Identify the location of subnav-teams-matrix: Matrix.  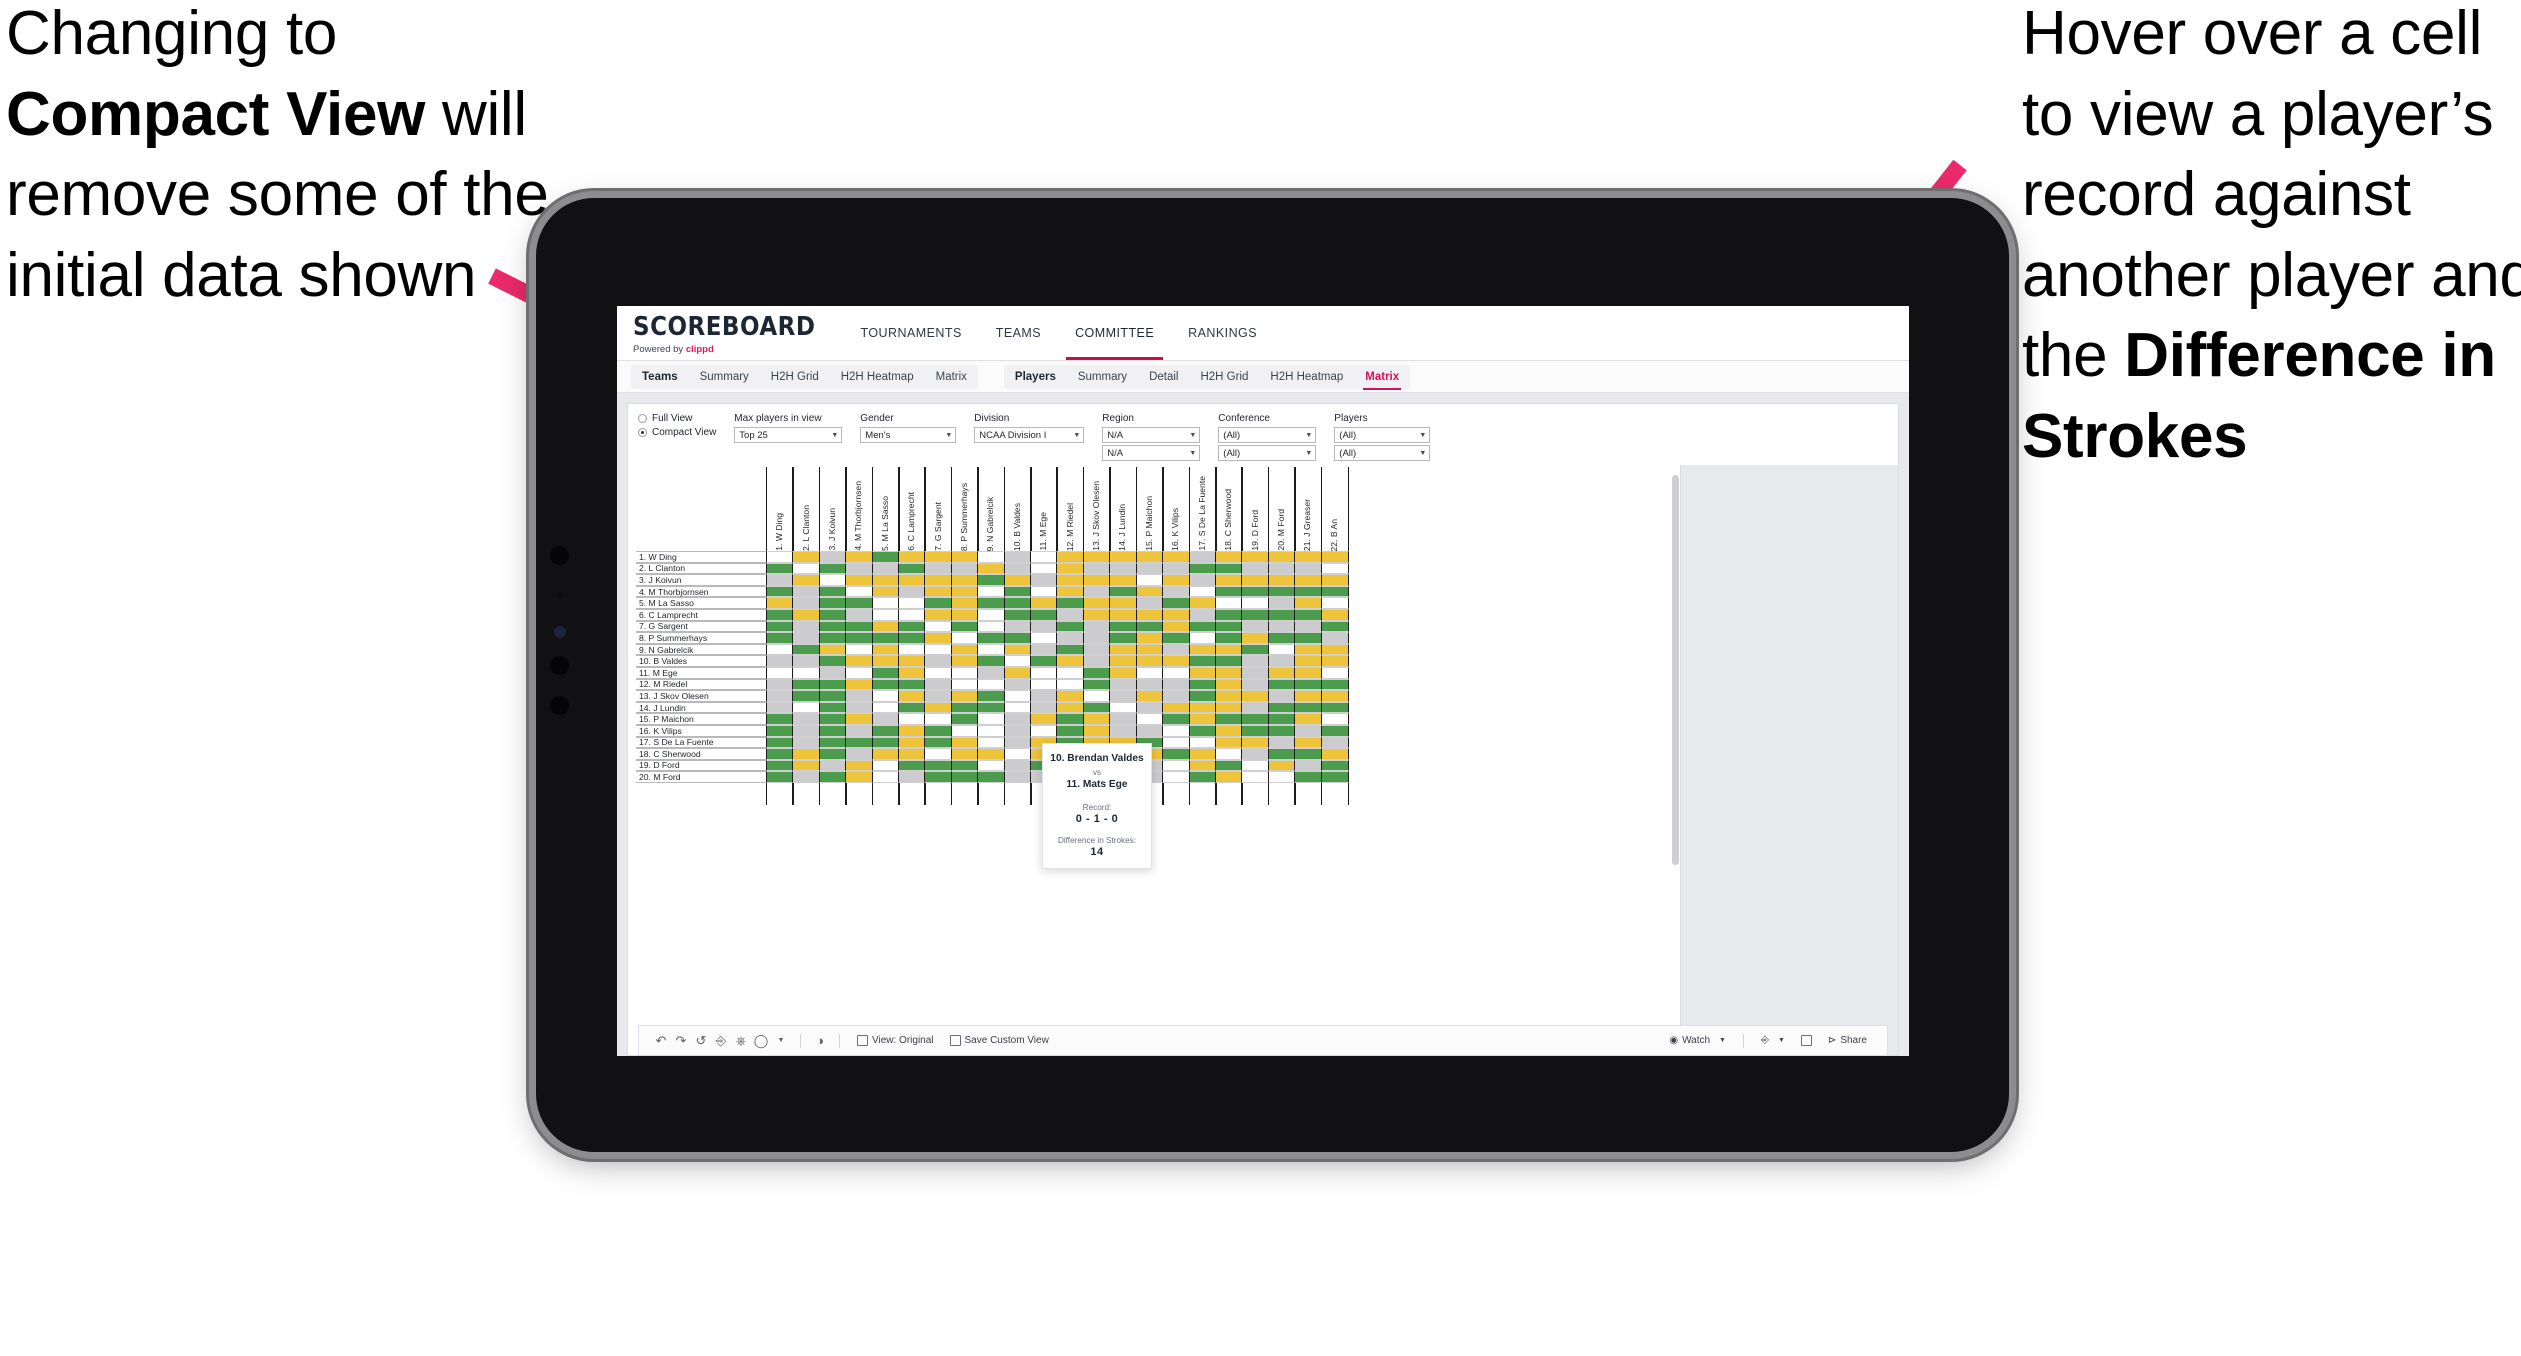
(951, 377).